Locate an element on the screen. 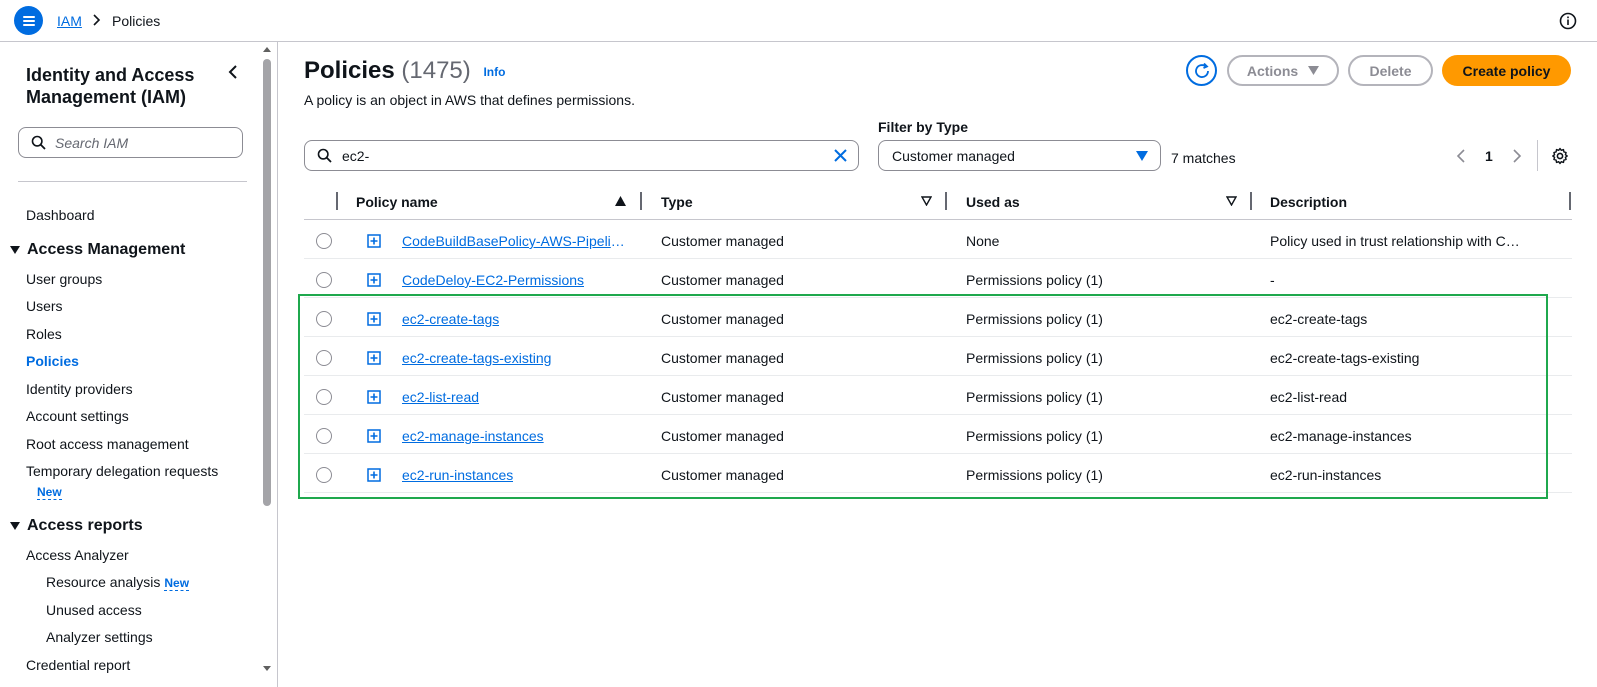 The image size is (1597, 687). sidebar-item-identity-providers: Identity providers is located at coordinates (79, 389).